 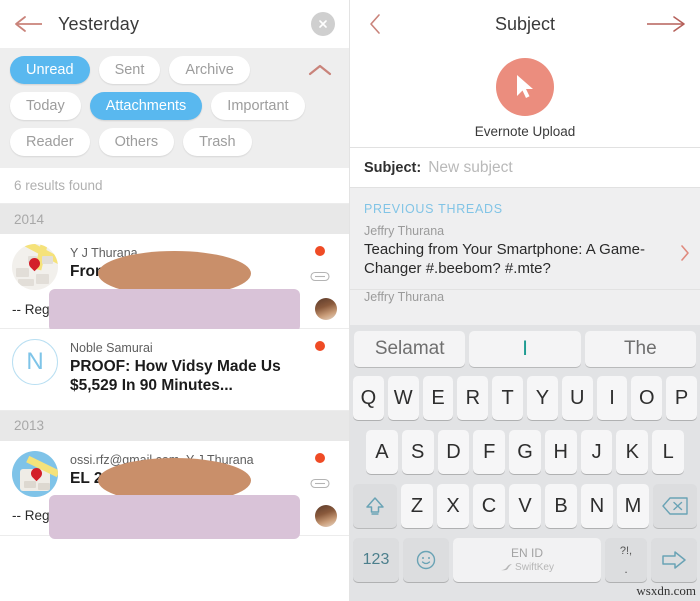 What do you see at coordinates (35, 473) in the screenshot?
I see `map-thumbnail-blue` at bounding box center [35, 473].